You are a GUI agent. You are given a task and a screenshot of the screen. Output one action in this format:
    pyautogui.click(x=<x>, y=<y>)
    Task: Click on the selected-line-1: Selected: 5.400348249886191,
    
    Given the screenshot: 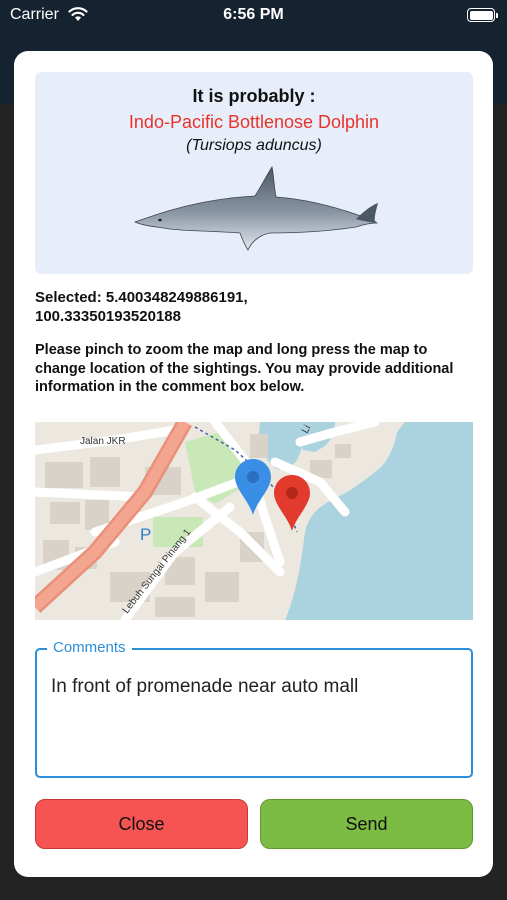 What is the action you would take?
    pyautogui.click(x=141, y=297)
    